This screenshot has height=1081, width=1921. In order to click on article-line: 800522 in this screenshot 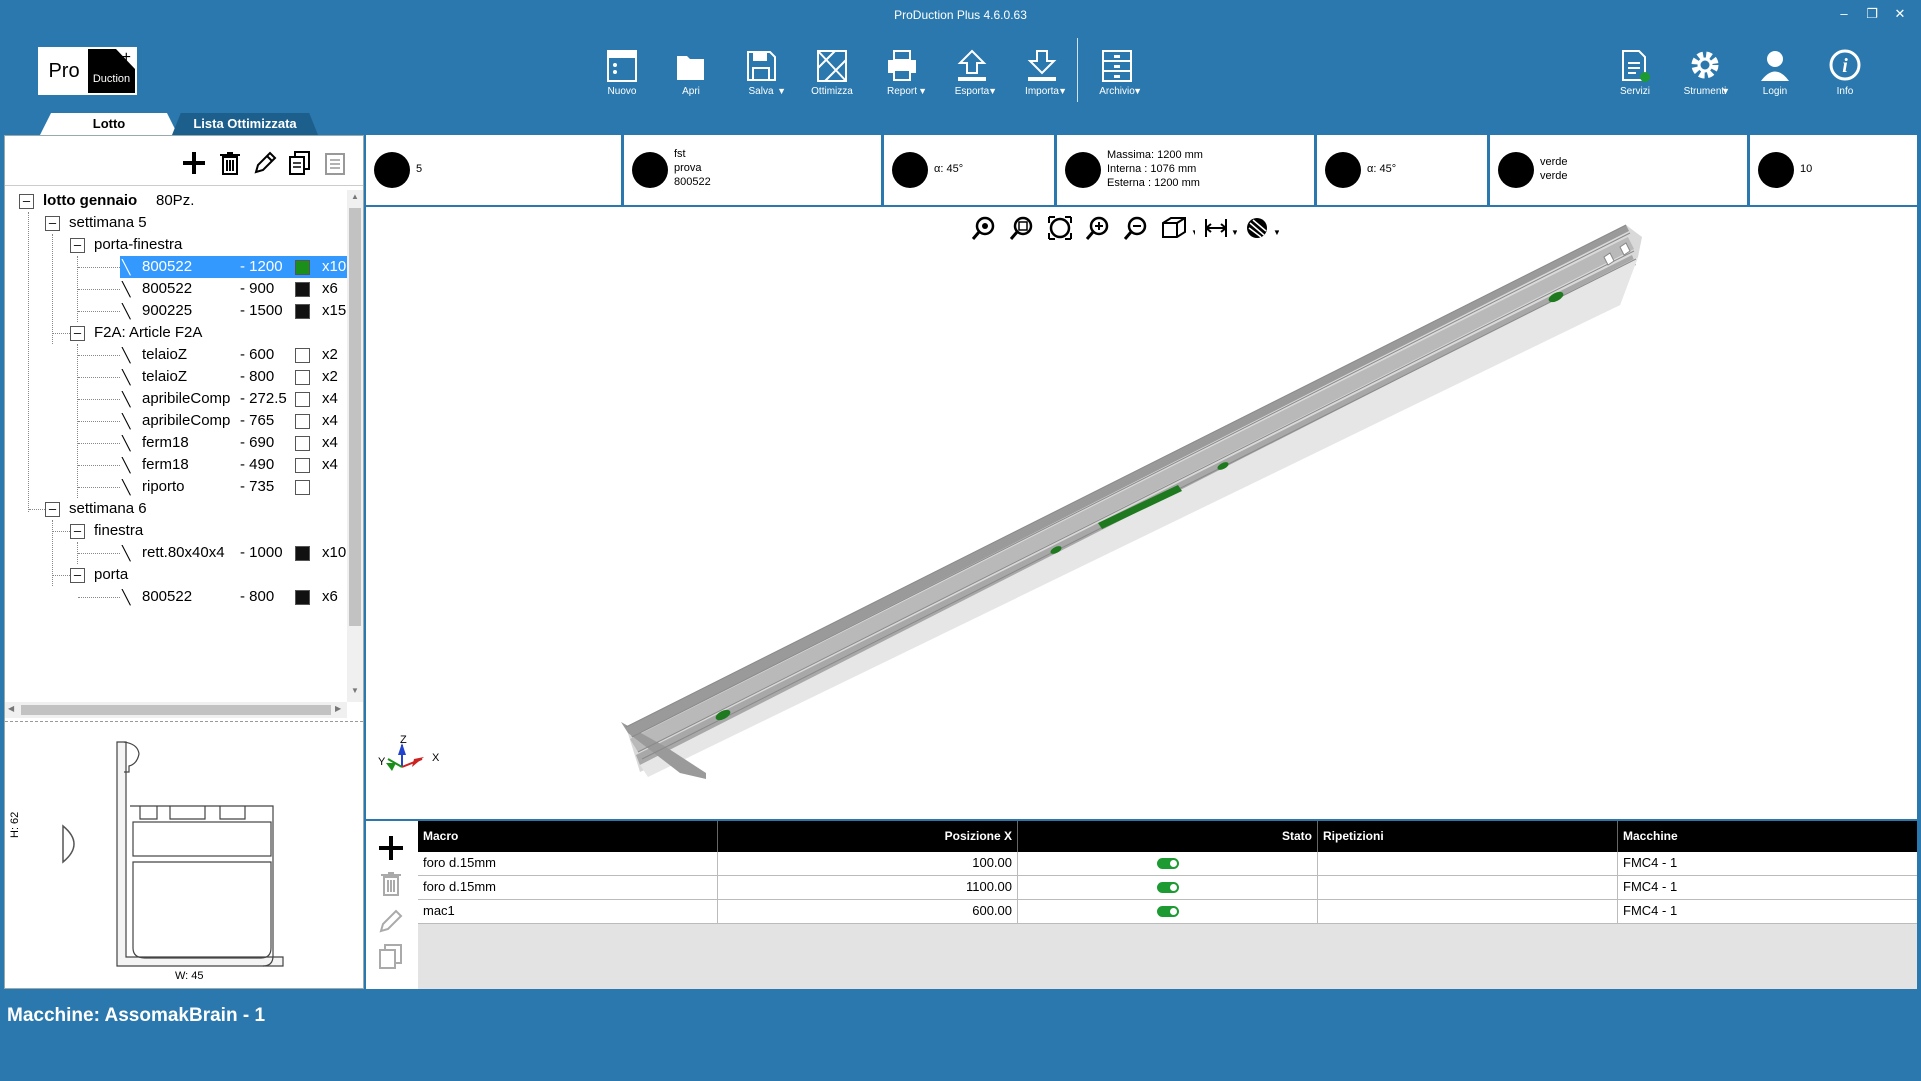, I will do `click(692, 182)`.